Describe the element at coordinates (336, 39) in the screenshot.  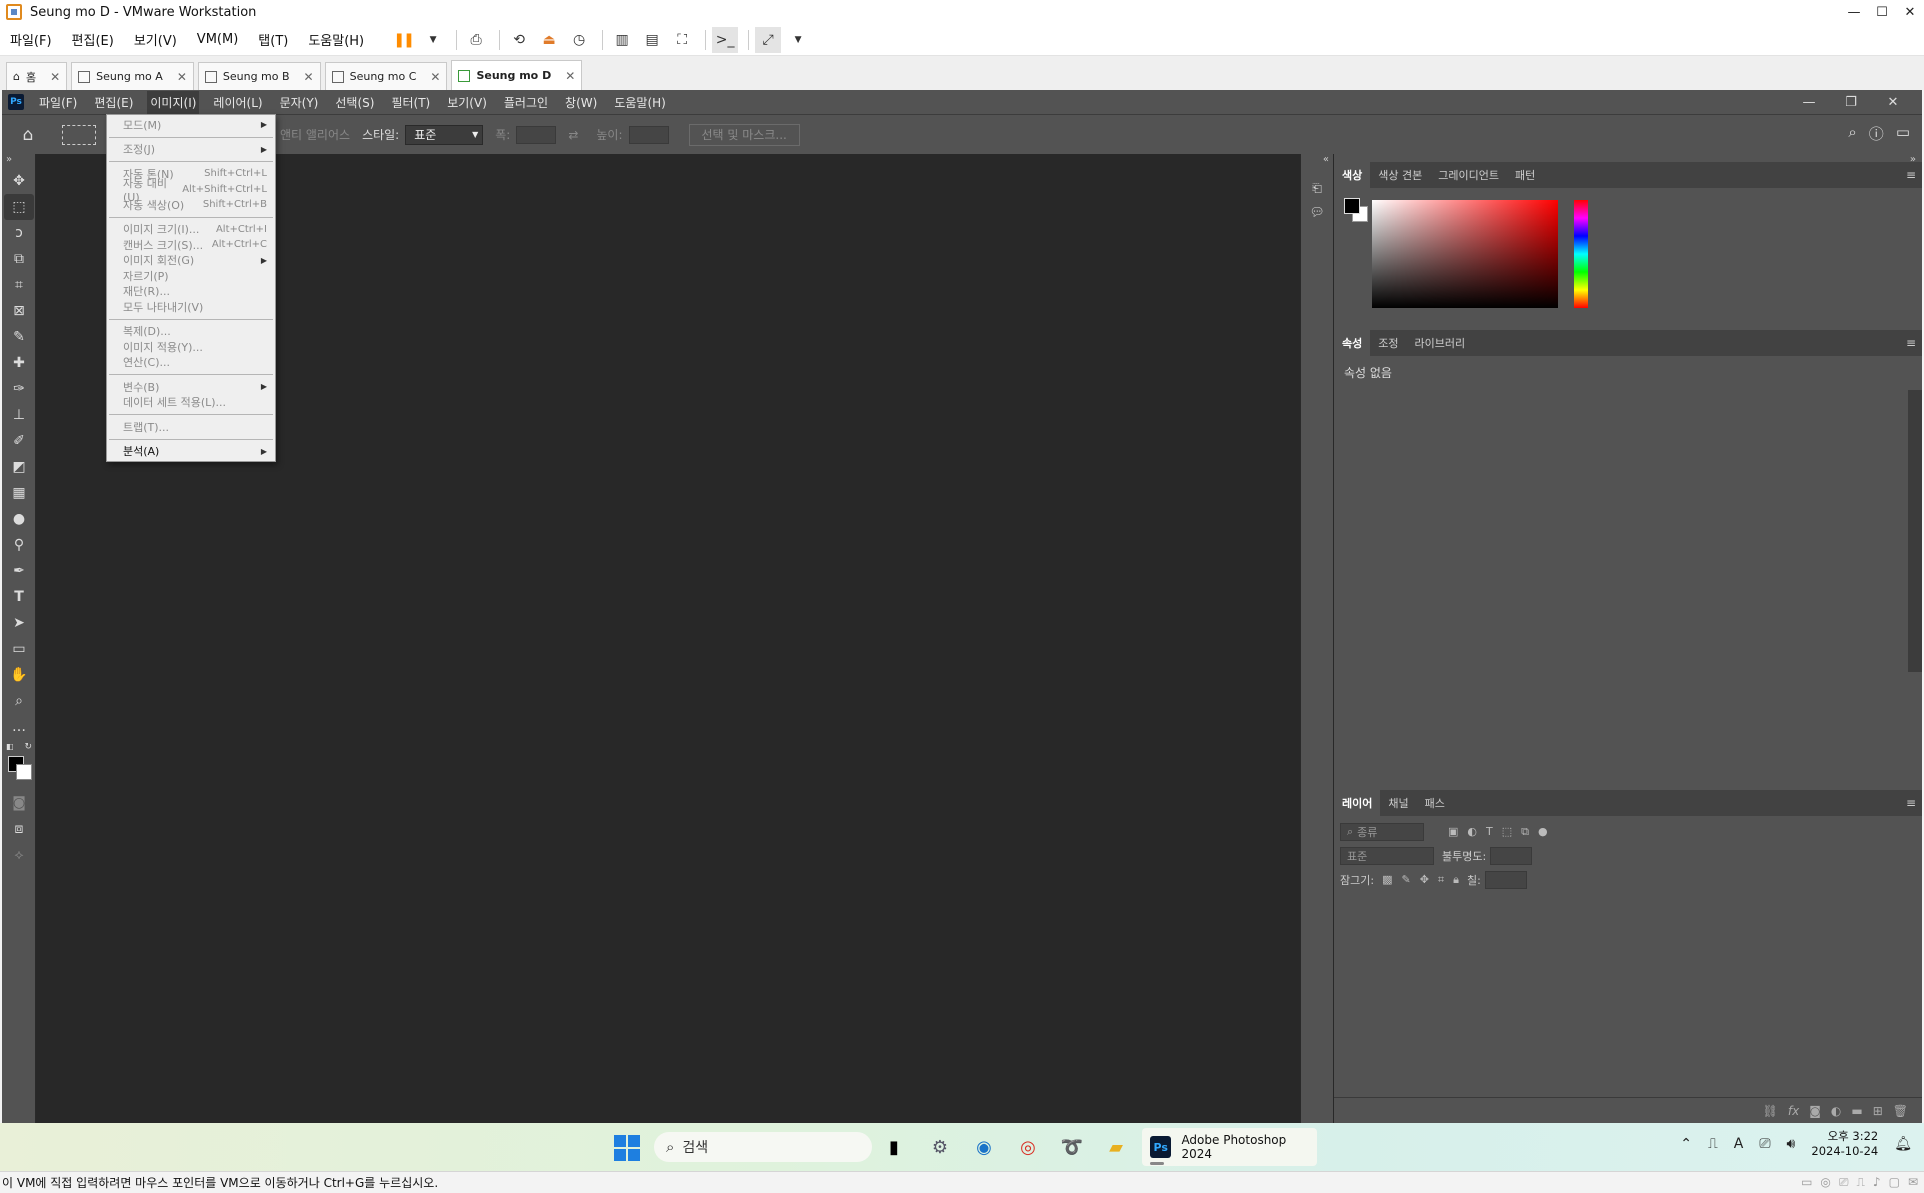
I see `vm-menu-help: 도움말(H)` at that location.